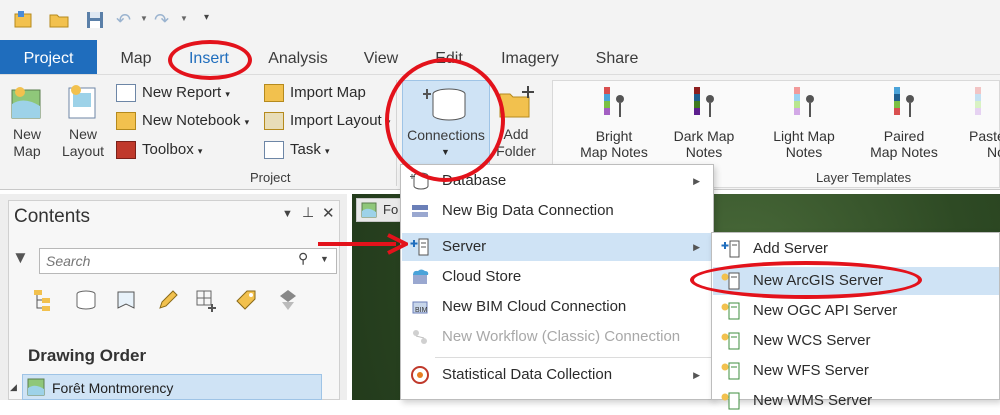 This screenshot has height=415, width=1000. I want to click on pane-options-icon: ▼, so click(287, 214).